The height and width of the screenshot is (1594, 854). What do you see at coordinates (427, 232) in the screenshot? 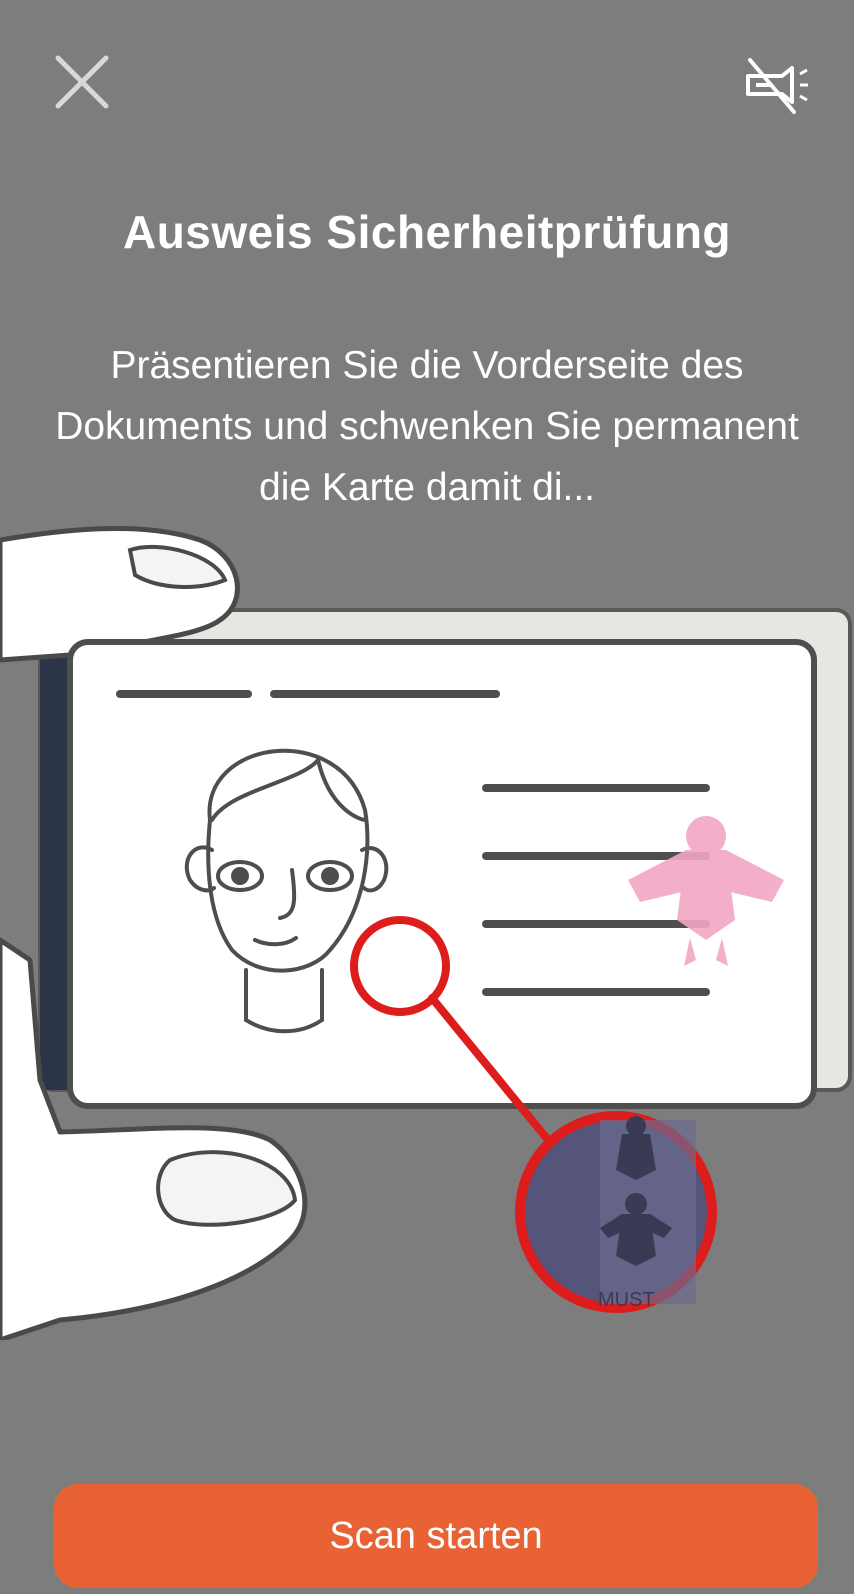
I see `page-title: Ausweis Sicherheitprüfung` at bounding box center [427, 232].